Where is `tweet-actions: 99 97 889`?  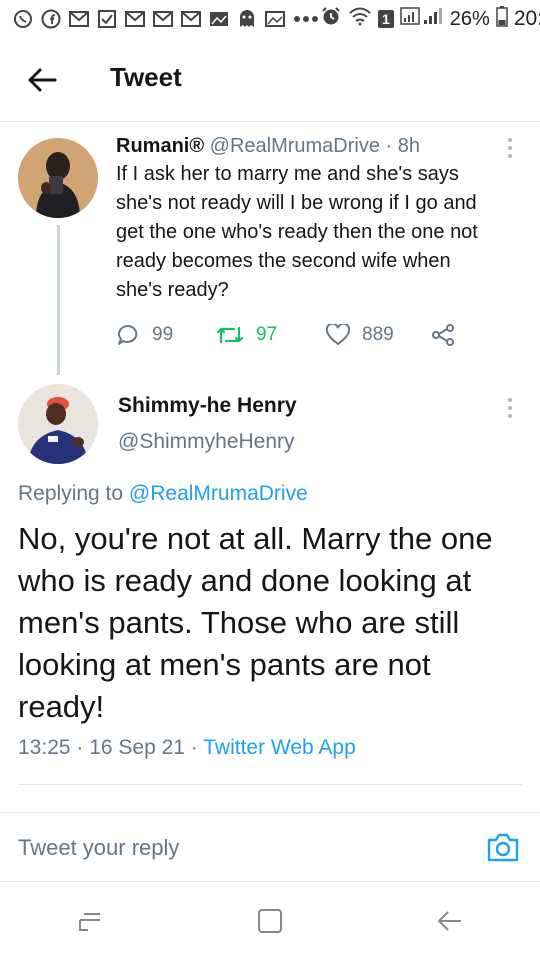
tweet-actions: 99 97 889 is located at coordinates (306, 335).